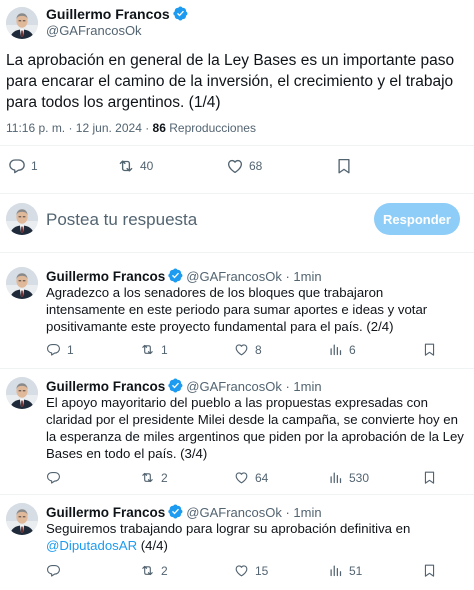  What do you see at coordinates (256, 166) in the screenshot?
I see `like-count: 68` at bounding box center [256, 166].